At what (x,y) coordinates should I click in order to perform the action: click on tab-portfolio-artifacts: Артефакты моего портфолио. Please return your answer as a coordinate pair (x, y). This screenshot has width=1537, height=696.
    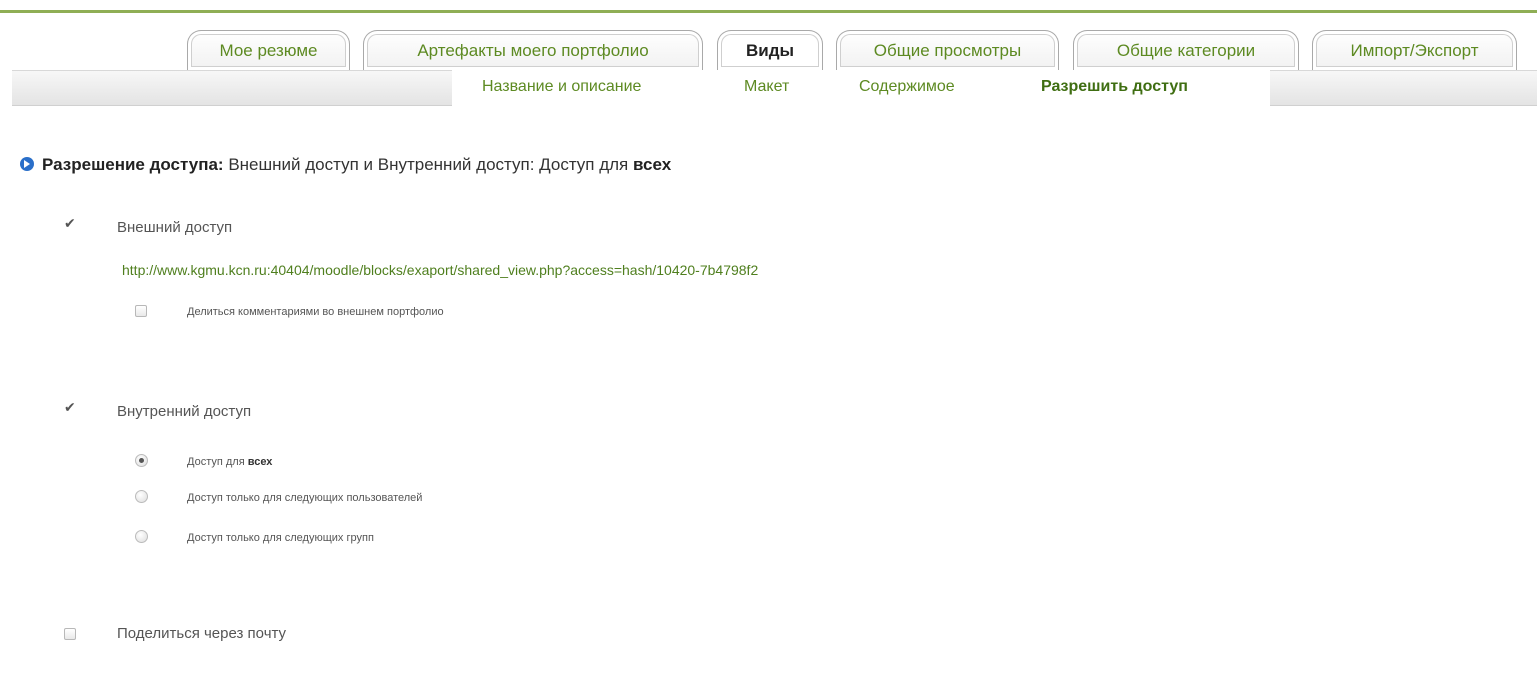
    Looking at the image, I should click on (533, 50).